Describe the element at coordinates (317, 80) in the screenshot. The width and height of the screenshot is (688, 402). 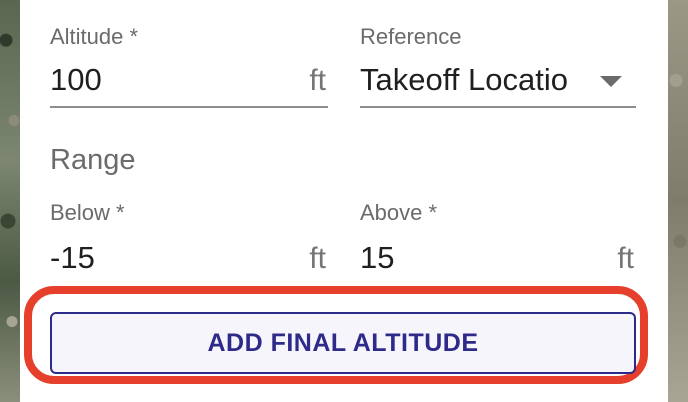
I see `altitude-unit: ft` at that location.